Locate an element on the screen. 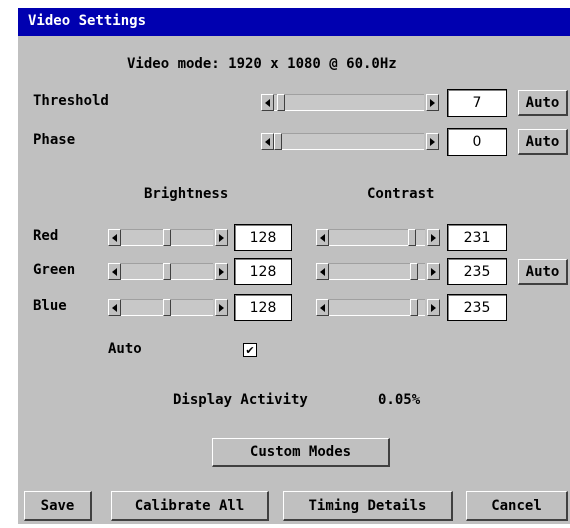 The image size is (570, 528). cancel-button: Cancel is located at coordinates (517, 506).